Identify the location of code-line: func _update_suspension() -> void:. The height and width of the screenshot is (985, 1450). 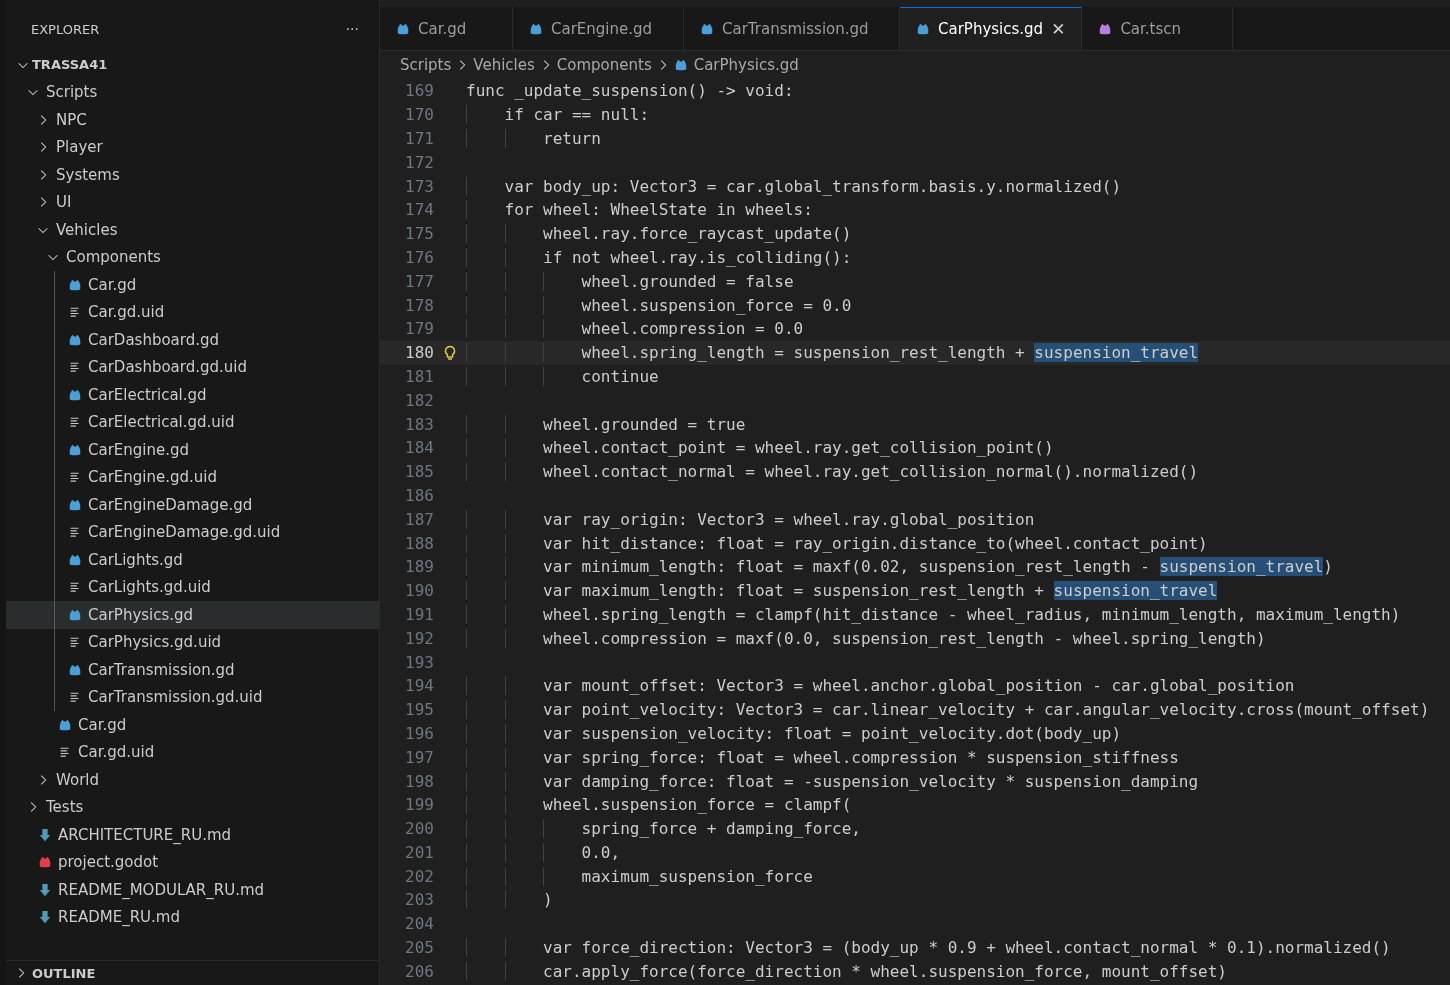
(630, 91).